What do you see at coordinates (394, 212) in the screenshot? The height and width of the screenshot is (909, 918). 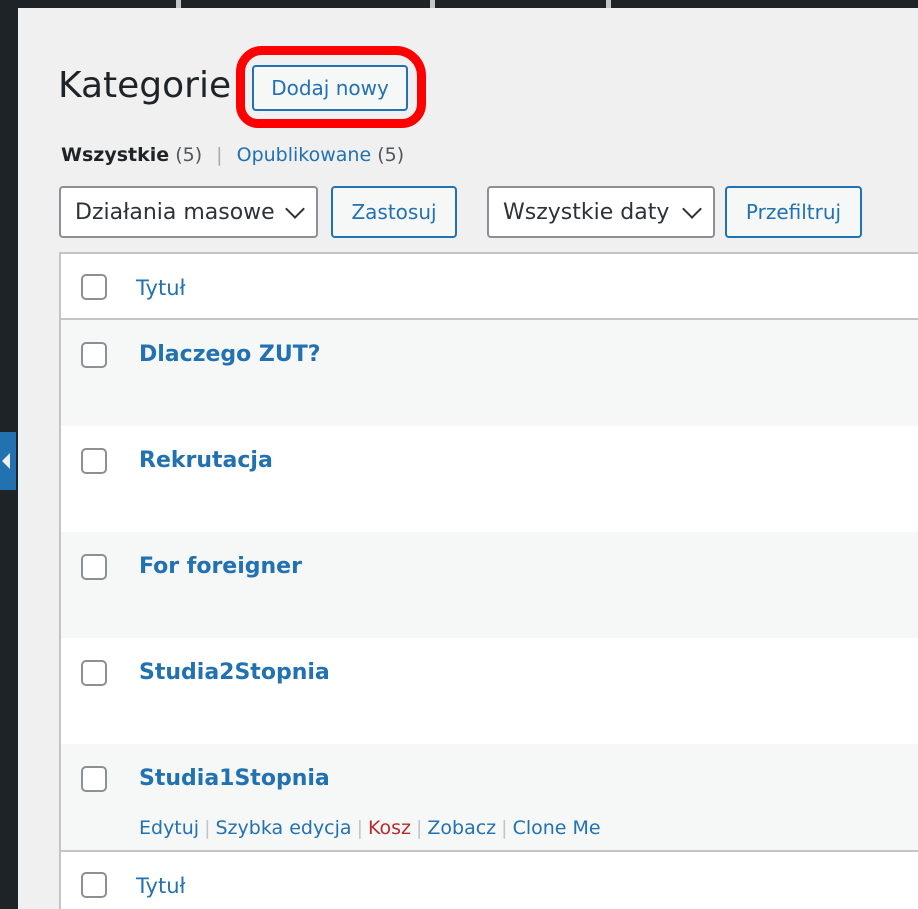 I see `apply-button: Zastosuj` at bounding box center [394, 212].